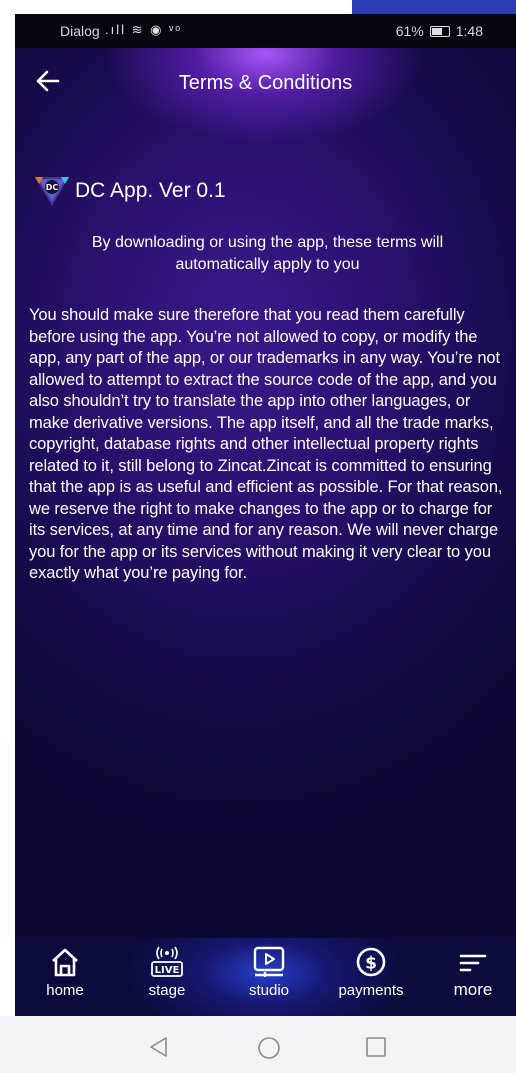  I want to click on live-badge-text: LIVE, so click(167, 970).